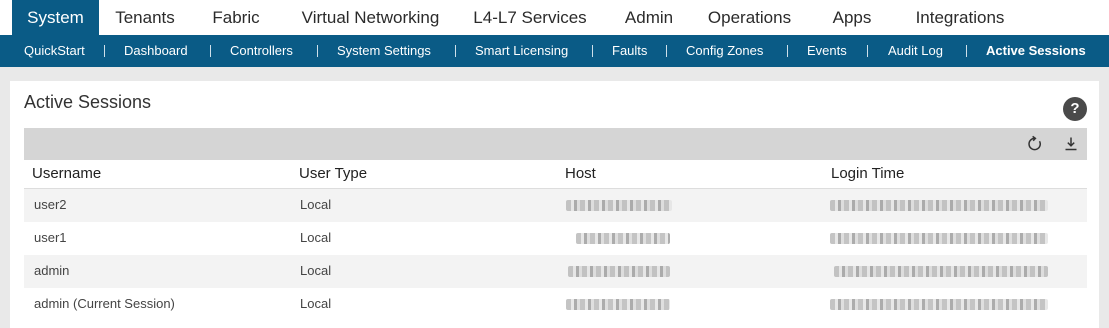  Describe the element at coordinates (749, 17) in the screenshot. I see `tab-operations: Operations` at that location.